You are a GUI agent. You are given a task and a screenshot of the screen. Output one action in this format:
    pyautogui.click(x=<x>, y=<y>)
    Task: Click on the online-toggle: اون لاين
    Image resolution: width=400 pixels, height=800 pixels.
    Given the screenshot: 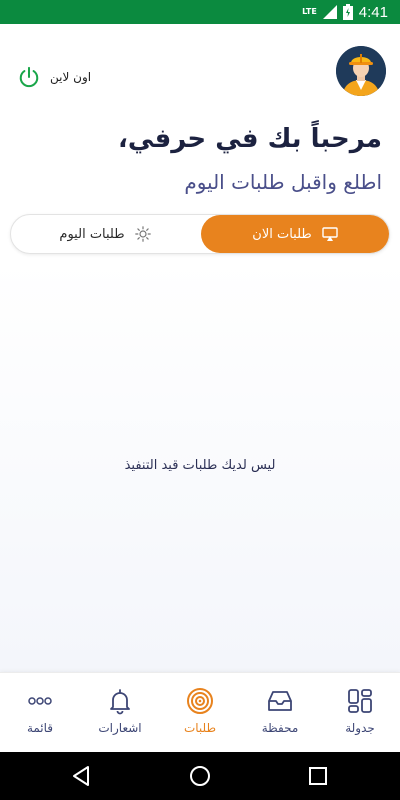 What is the action you would take?
    pyautogui.click(x=54, y=77)
    